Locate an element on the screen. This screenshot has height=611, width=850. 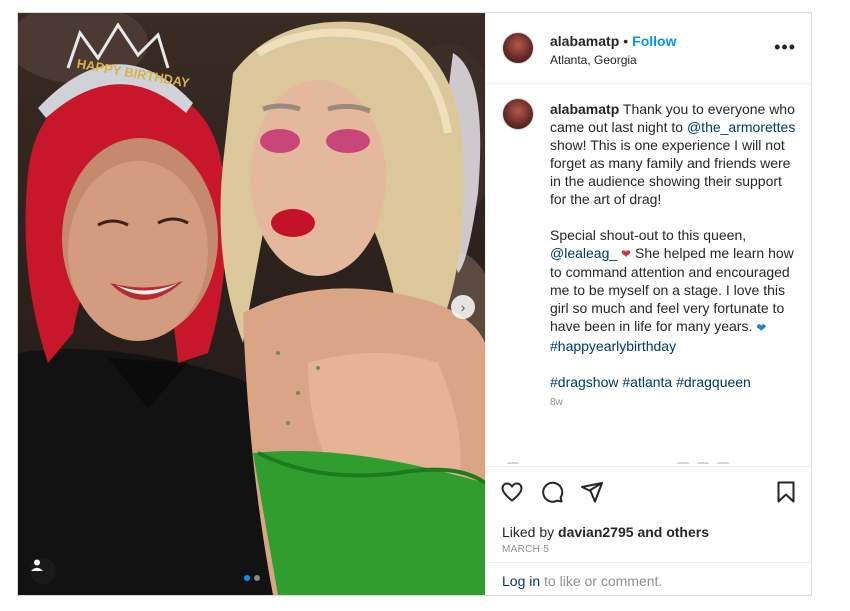
hashtag-dragshow: #dragshow is located at coordinates (584, 382).